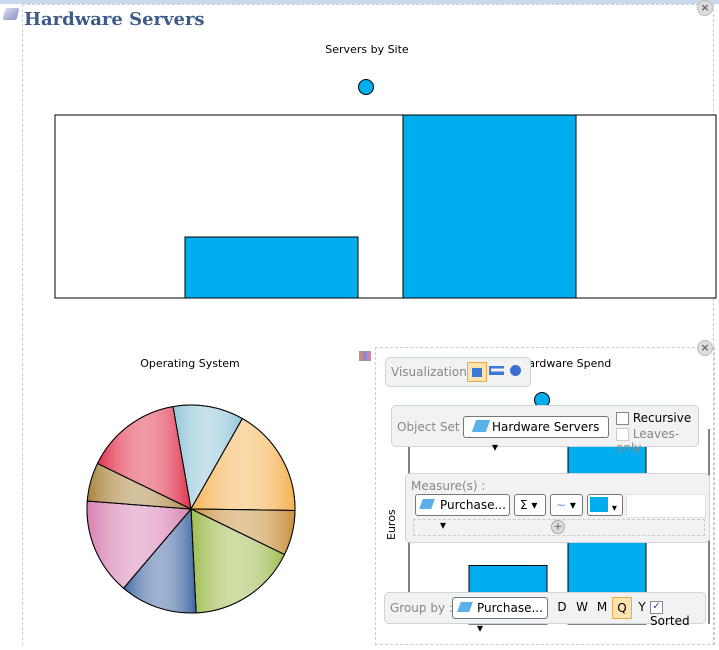  Describe the element at coordinates (566, 505) in the screenshot. I see `line-style-dropdown: ∼ ▾` at that location.